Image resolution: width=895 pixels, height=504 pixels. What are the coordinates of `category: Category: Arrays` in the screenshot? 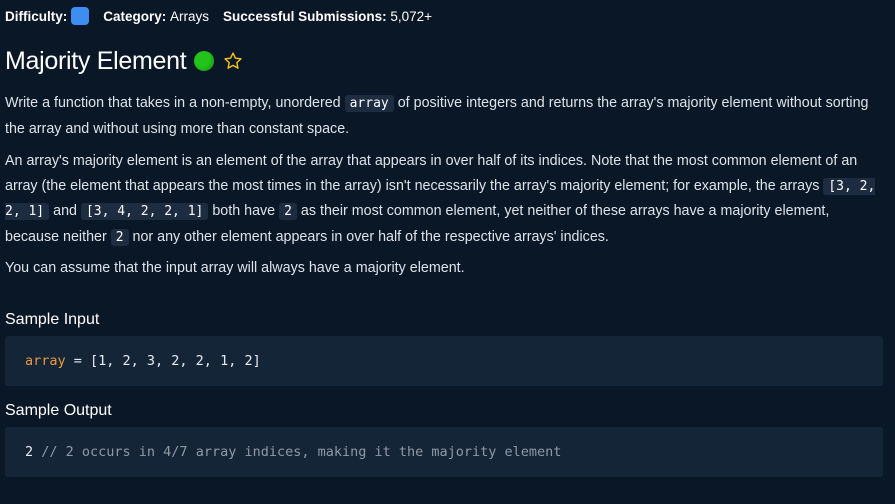 It's located at (156, 16).